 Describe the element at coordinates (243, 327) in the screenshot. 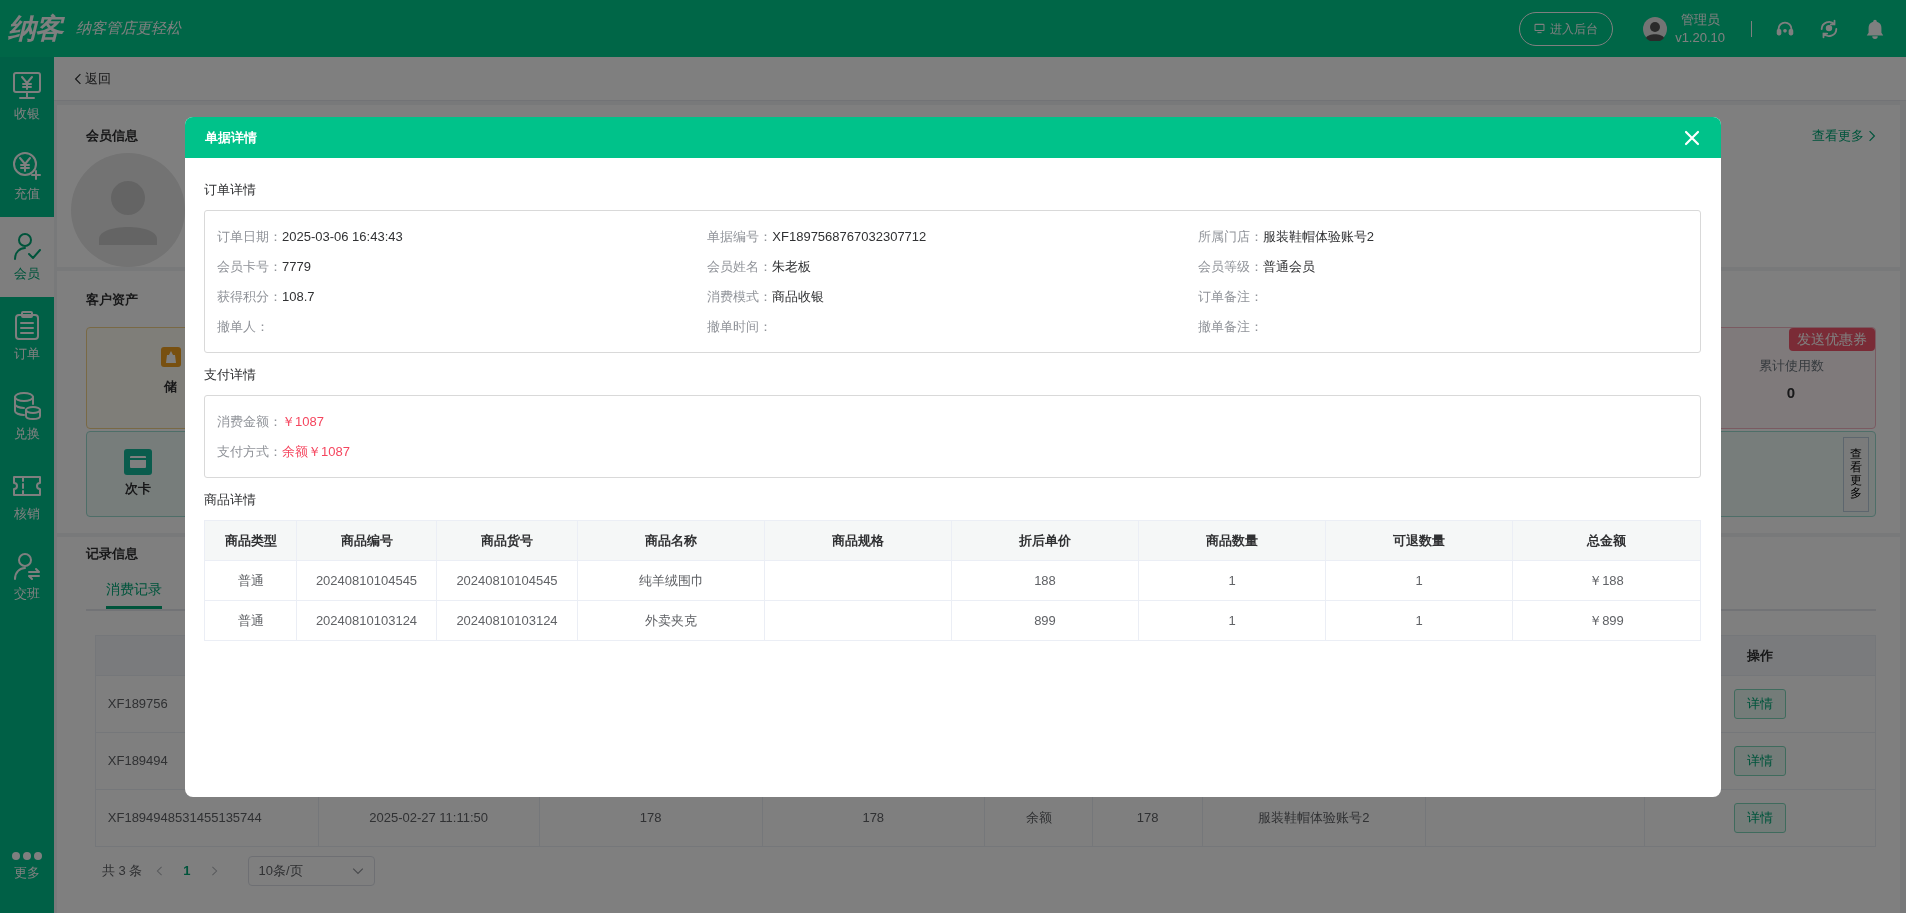

I see `field-label: 撤单人：` at that location.